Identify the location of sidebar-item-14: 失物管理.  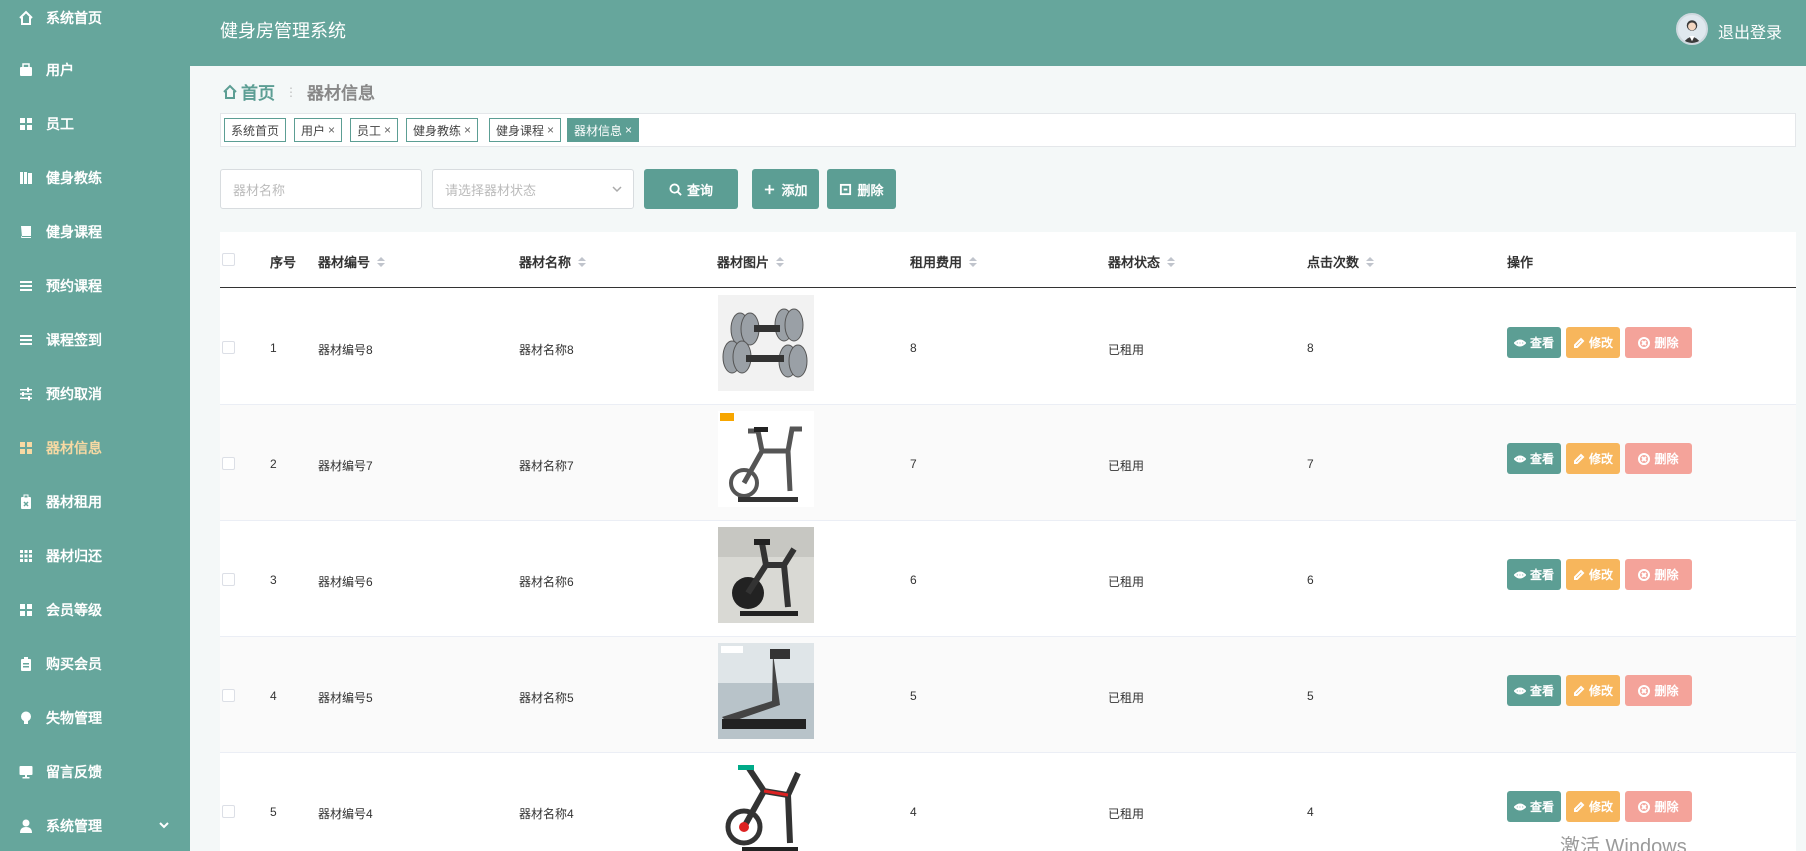
(95, 718).